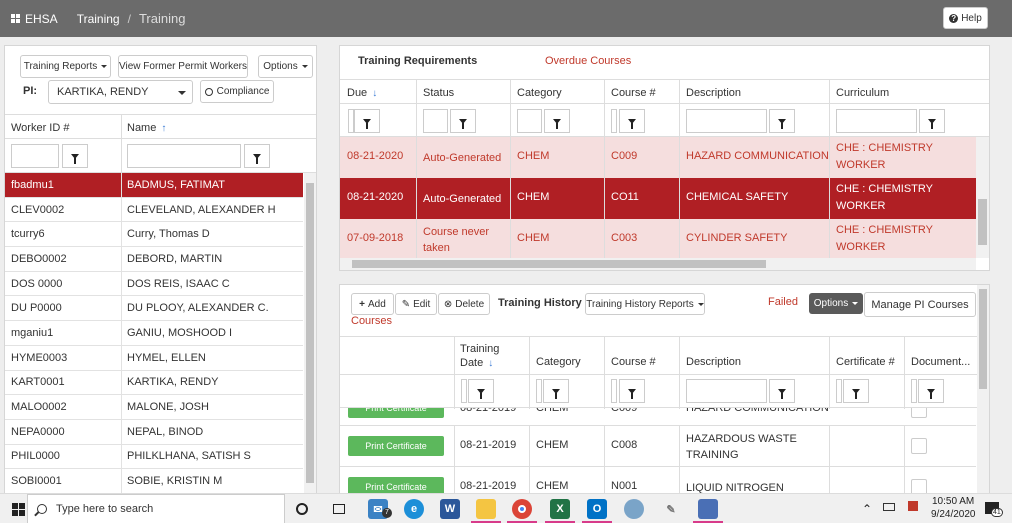 Image resolution: width=1012 pixels, height=523 pixels. I want to click on clock-time: 10:50 AM, so click(953, 501).